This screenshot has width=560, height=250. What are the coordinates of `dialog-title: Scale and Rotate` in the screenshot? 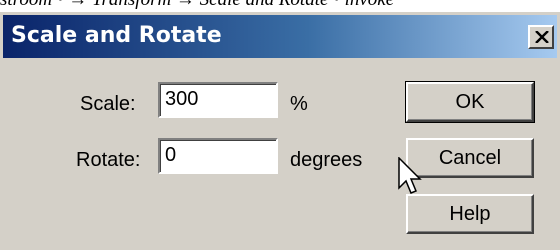 It's located at (116, 35).